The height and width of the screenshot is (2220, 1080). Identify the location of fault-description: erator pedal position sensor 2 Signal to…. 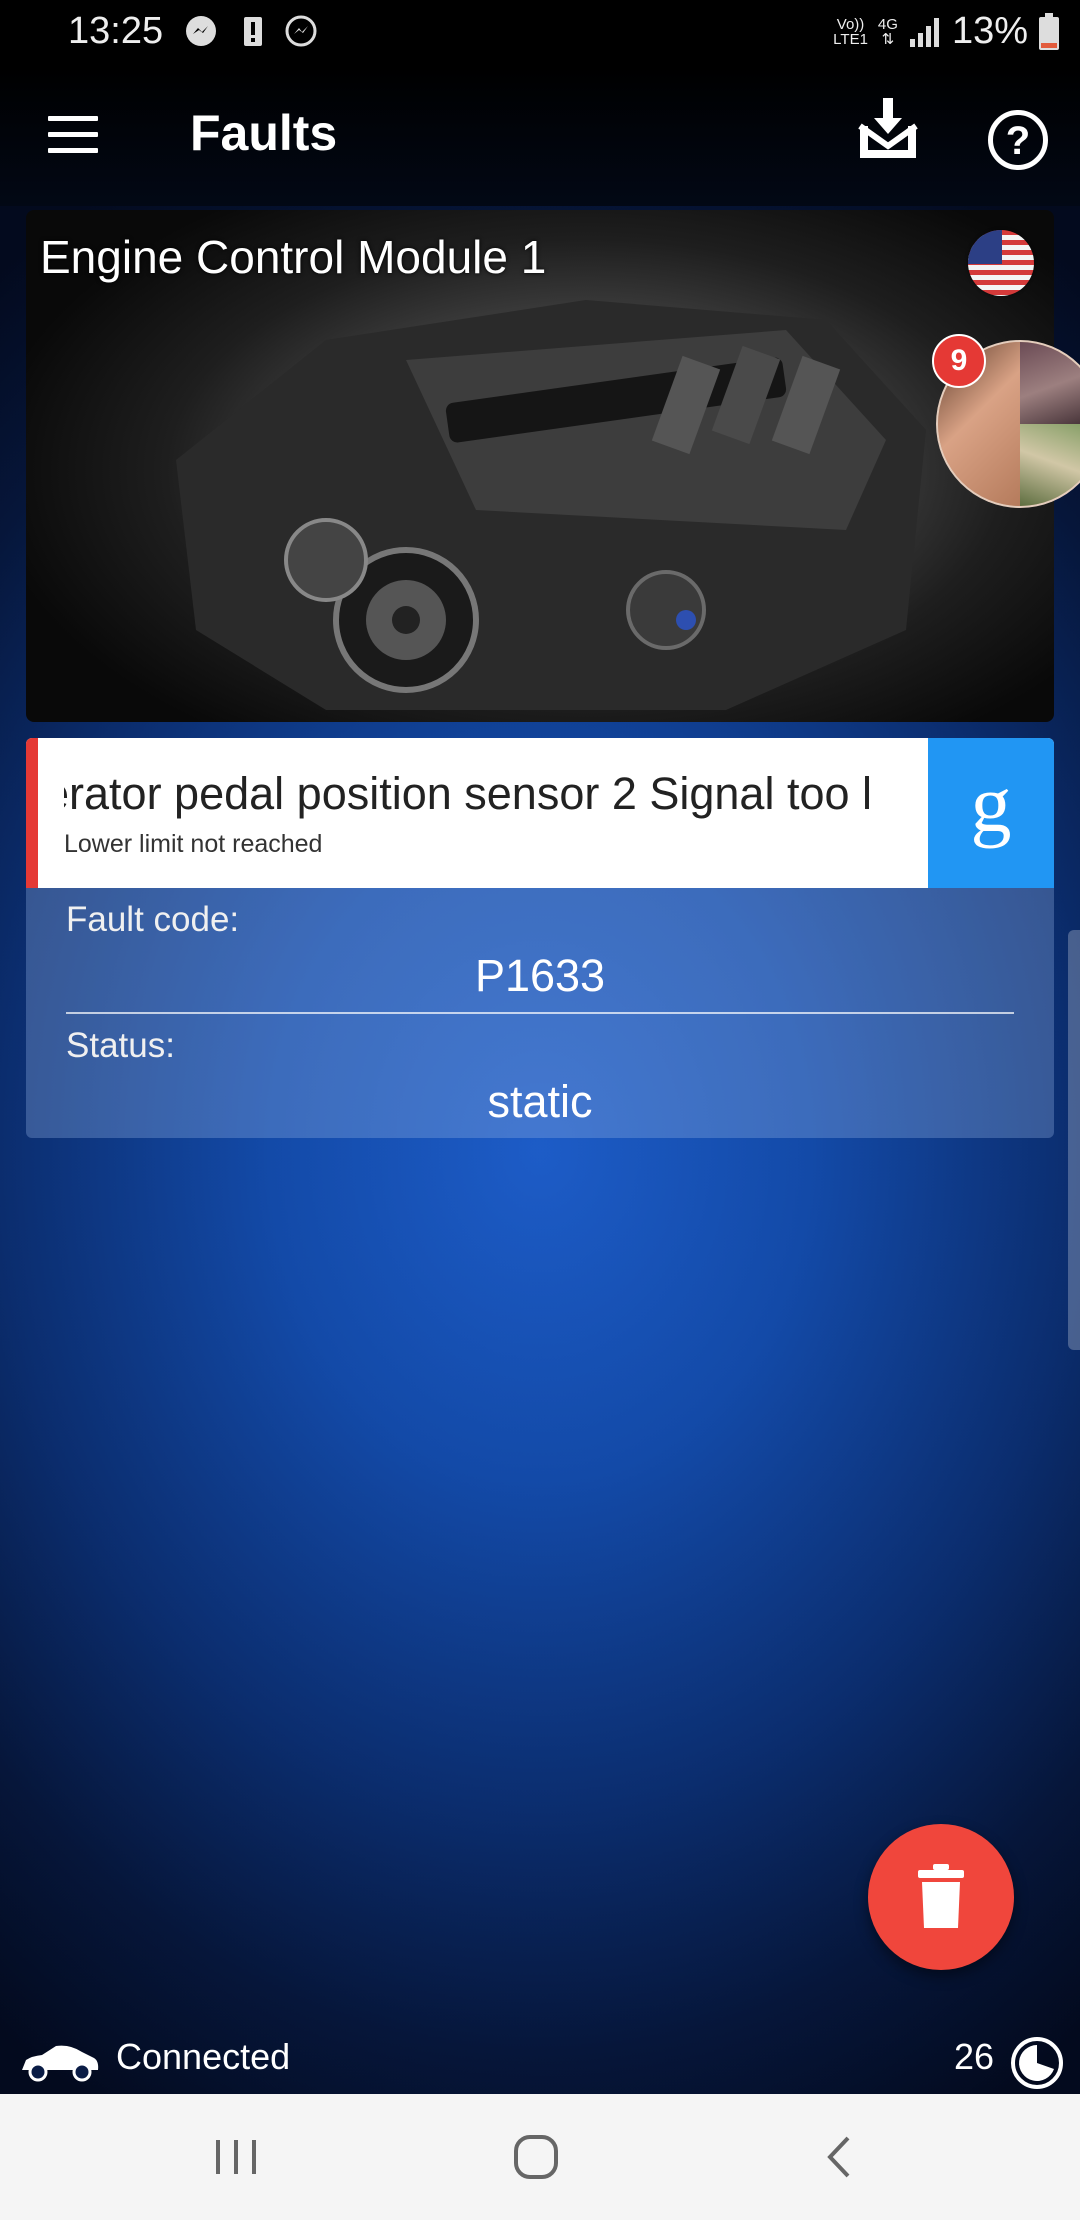
(468, 793).